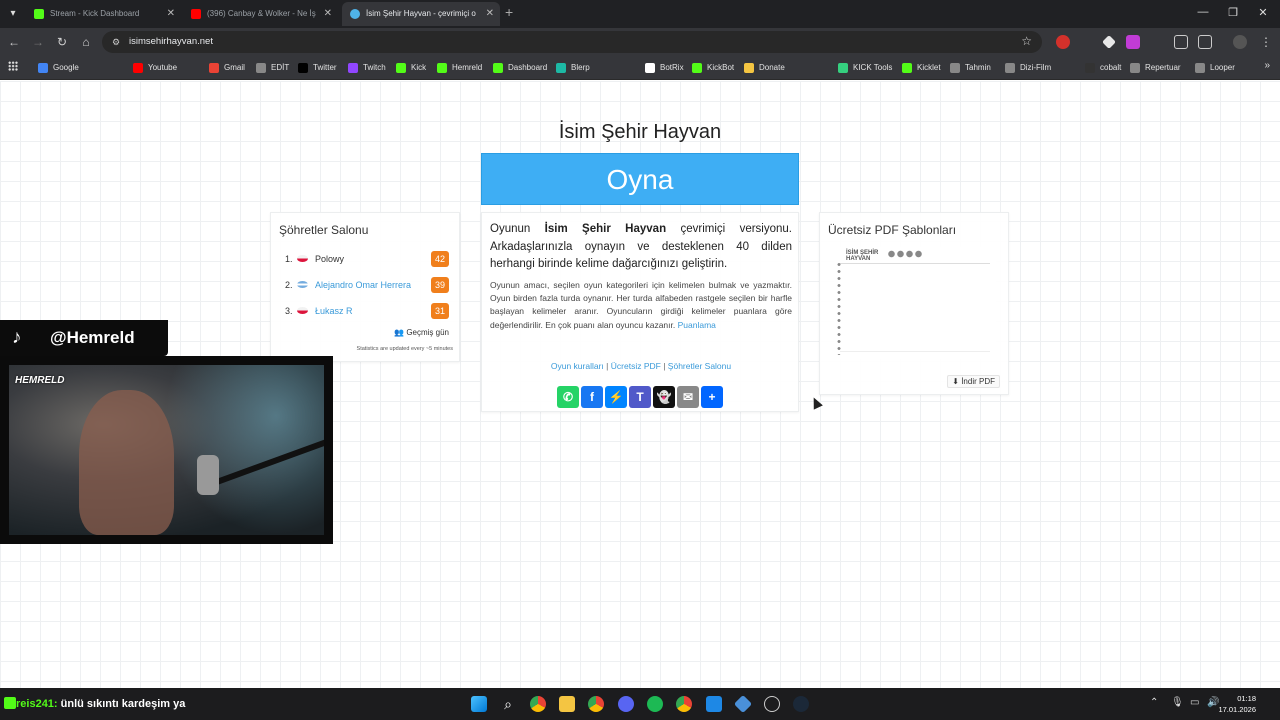  I want to click on side-panel-icon, so click(1205, 42).